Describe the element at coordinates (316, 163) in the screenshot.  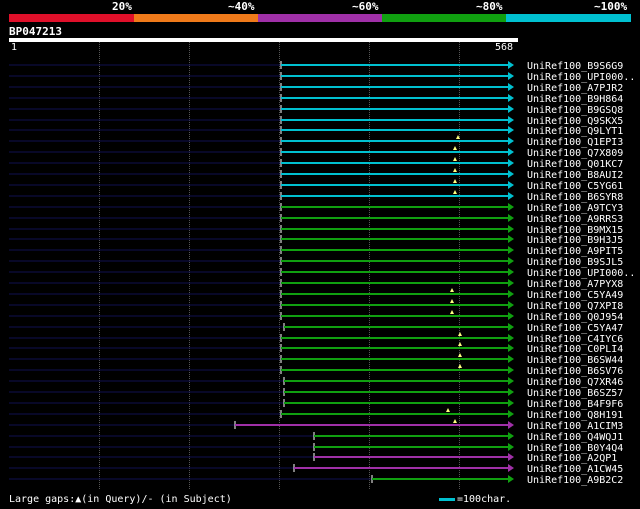
I see `hit-row: UniRef100_Q01KC7` at that location.